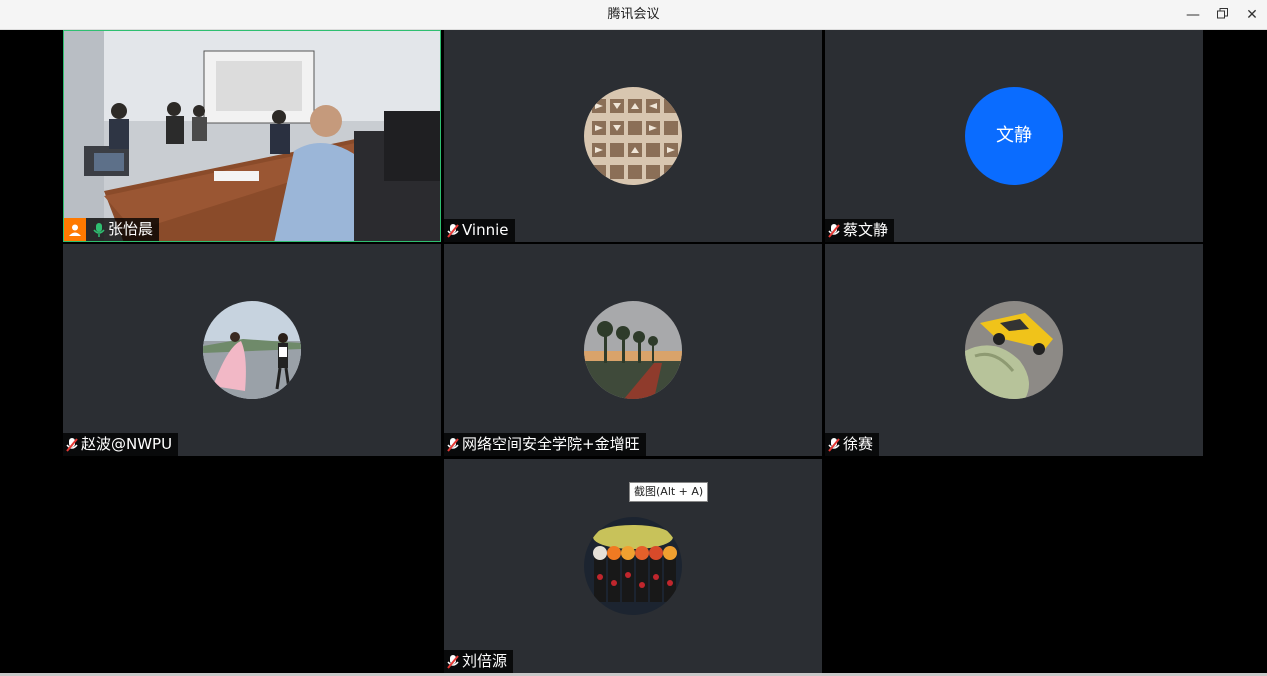  Describe the element at coordinates (551, 444) in the screenshot. I see `participant-name: 网络空间安全学院+金增旺` at that location.